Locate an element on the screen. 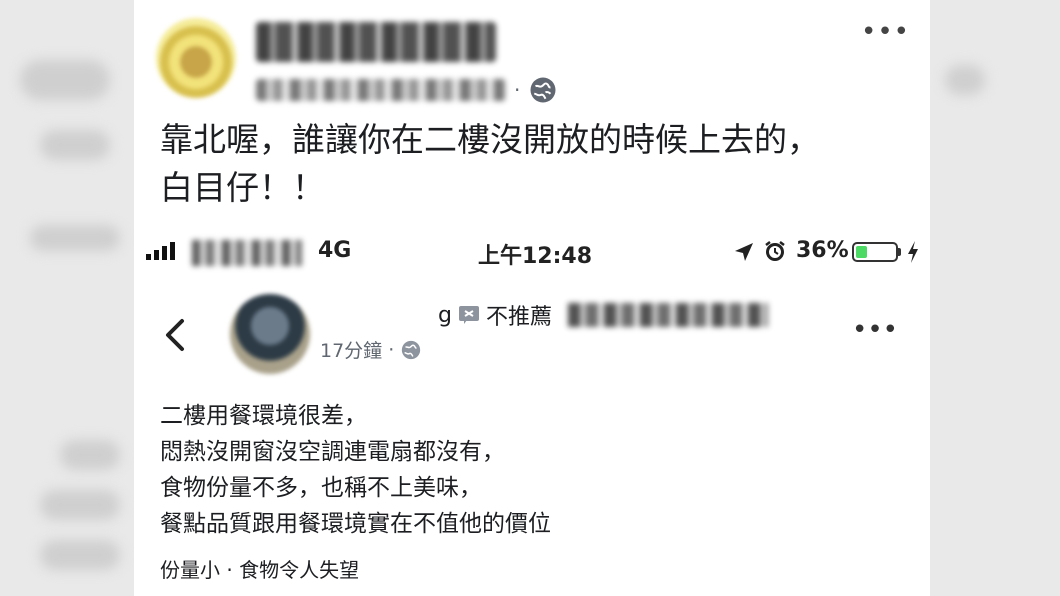 The height and width of the screenshot is (596, 1060). battery-percent: 36% is located at coordinates (822, 250).